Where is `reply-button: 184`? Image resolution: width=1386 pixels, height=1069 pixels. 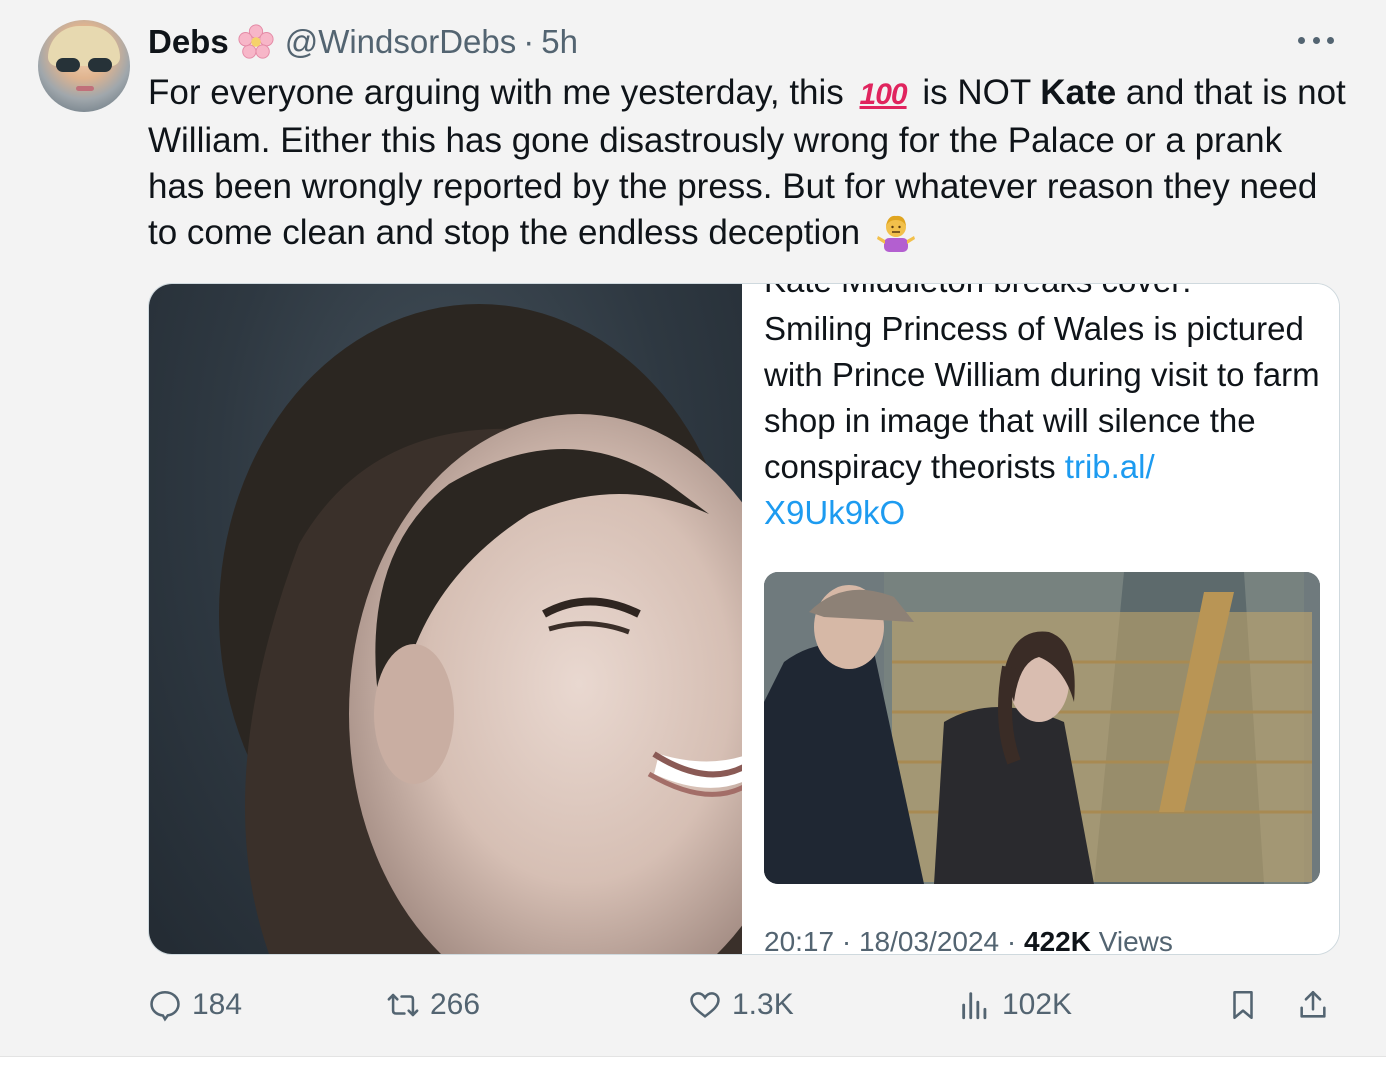
reply-button: 184 is located at coordinates (195, 1005).